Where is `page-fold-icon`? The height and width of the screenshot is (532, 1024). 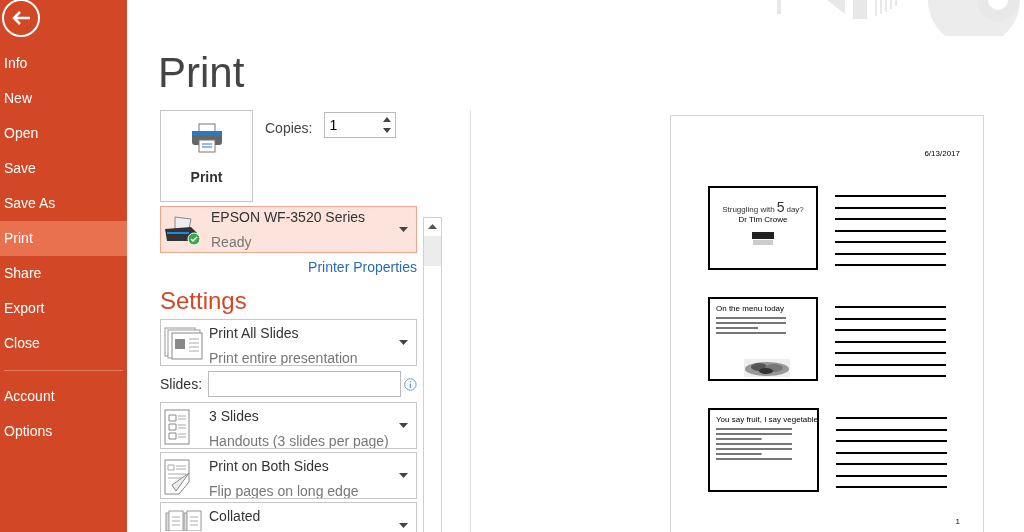
page-fold-icon is located at coordinates (177, 477).